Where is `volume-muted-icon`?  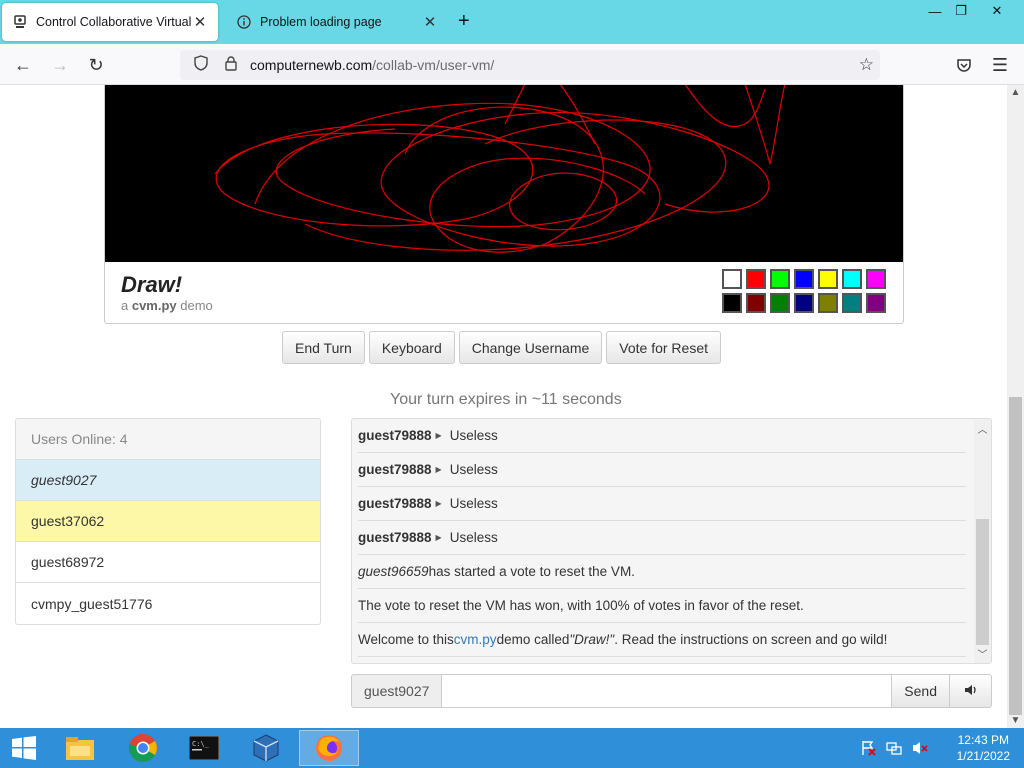 volume-muted-icon is located at coordinates (920, 749).